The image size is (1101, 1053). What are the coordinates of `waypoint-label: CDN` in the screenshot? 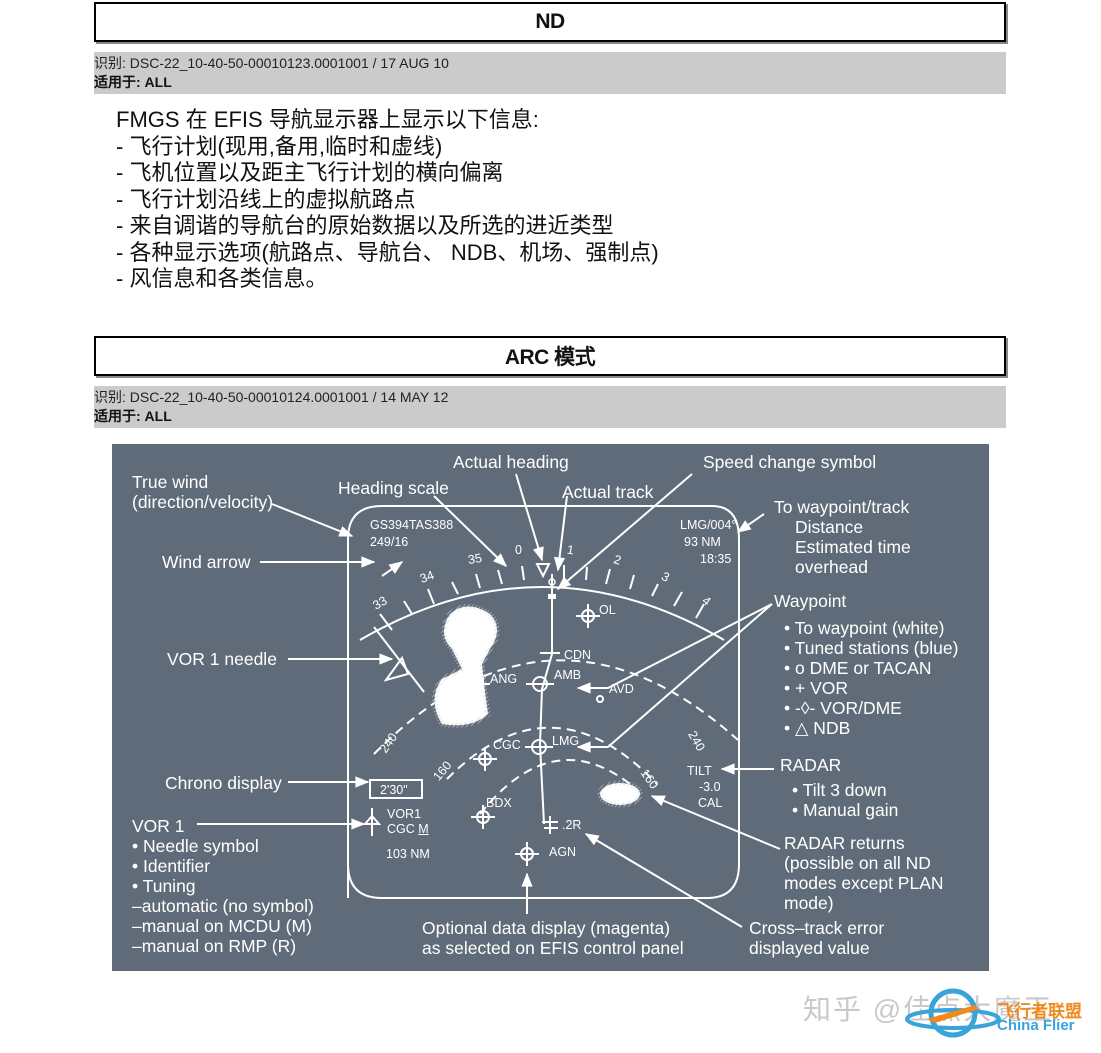 It's located at (578, 655).